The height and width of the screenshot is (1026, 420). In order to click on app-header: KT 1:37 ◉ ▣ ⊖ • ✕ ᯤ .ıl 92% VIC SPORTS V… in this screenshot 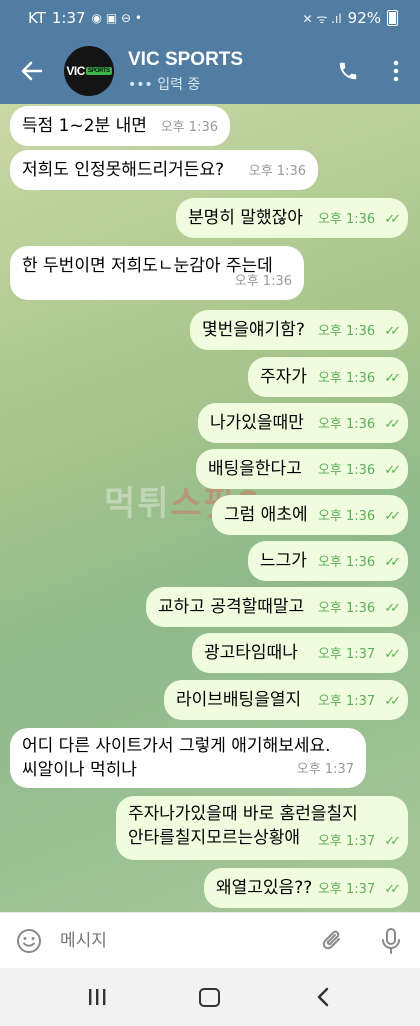, I will do `click(210, 54)`.